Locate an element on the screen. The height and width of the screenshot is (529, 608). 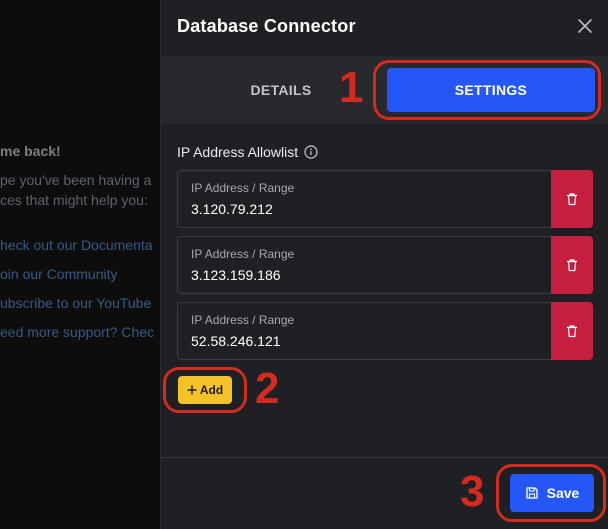
allowlist-heading: IP Address Allowlist is located at coordinates (247, 152).